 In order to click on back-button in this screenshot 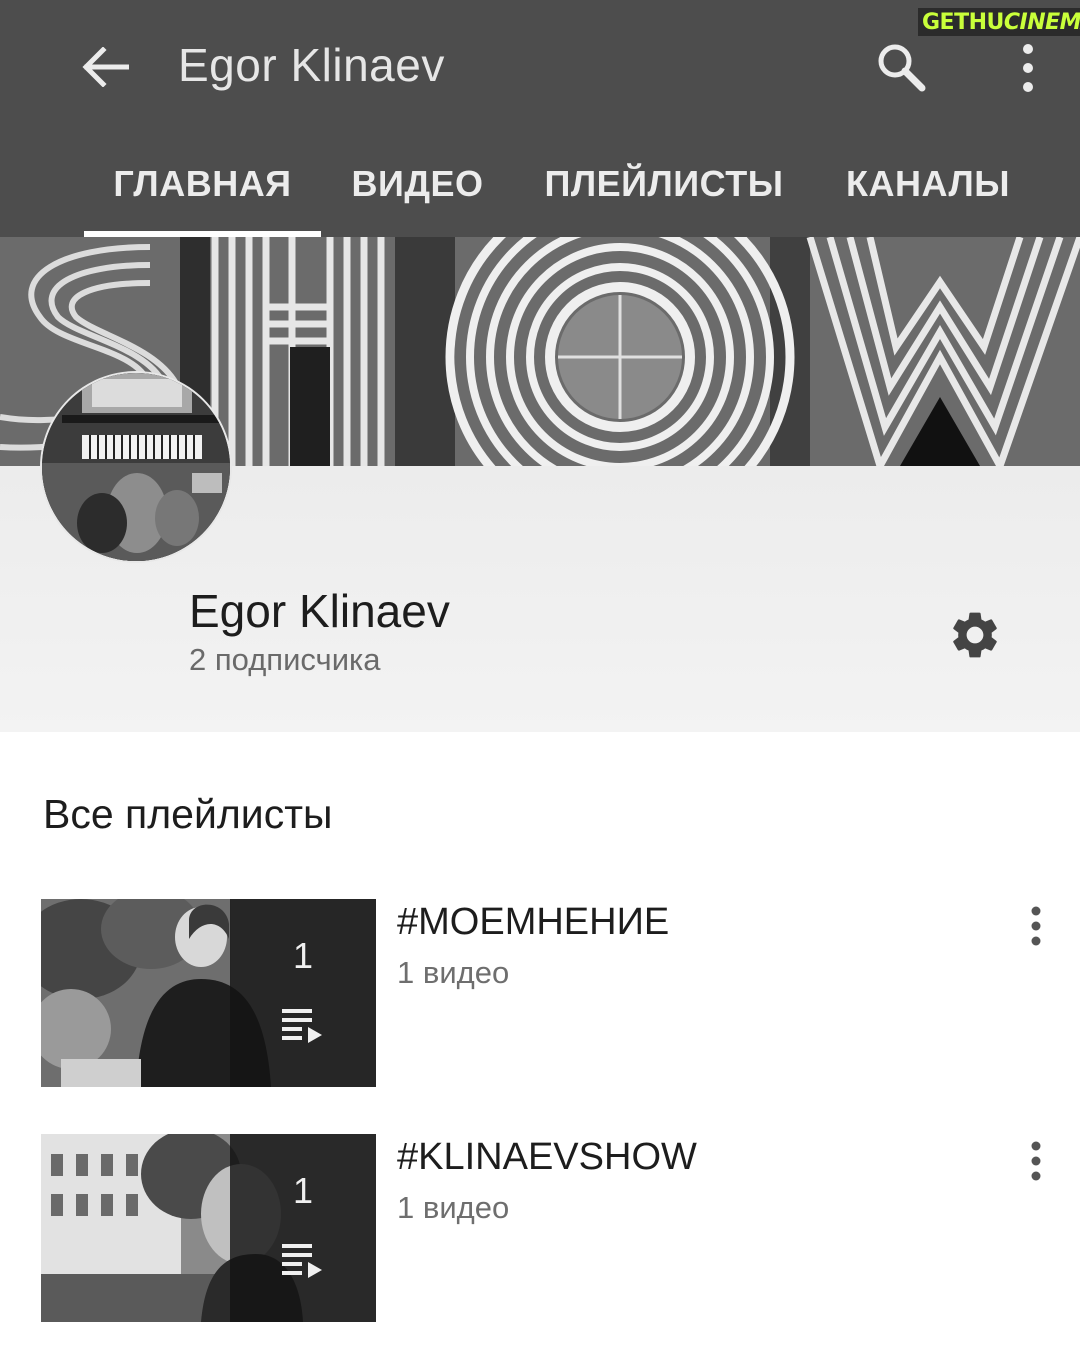, I will do `click(105, 67)`.